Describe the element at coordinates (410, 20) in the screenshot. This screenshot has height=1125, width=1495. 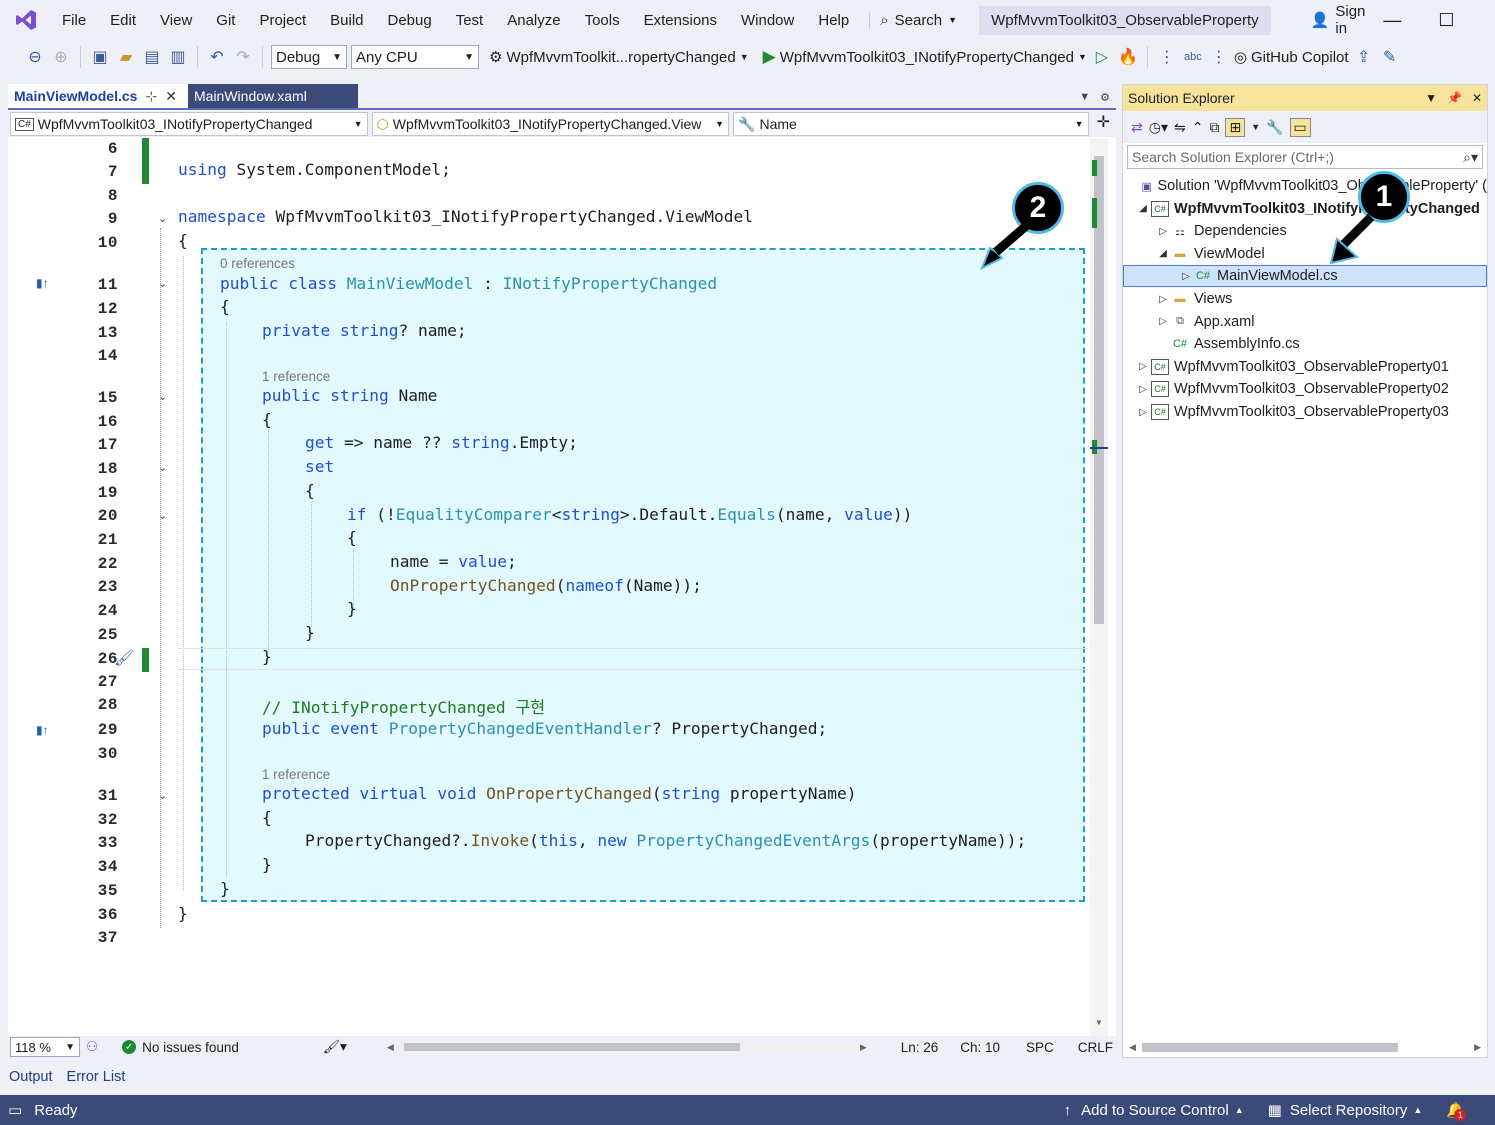
I see `menu-debug: Debug` at that location.